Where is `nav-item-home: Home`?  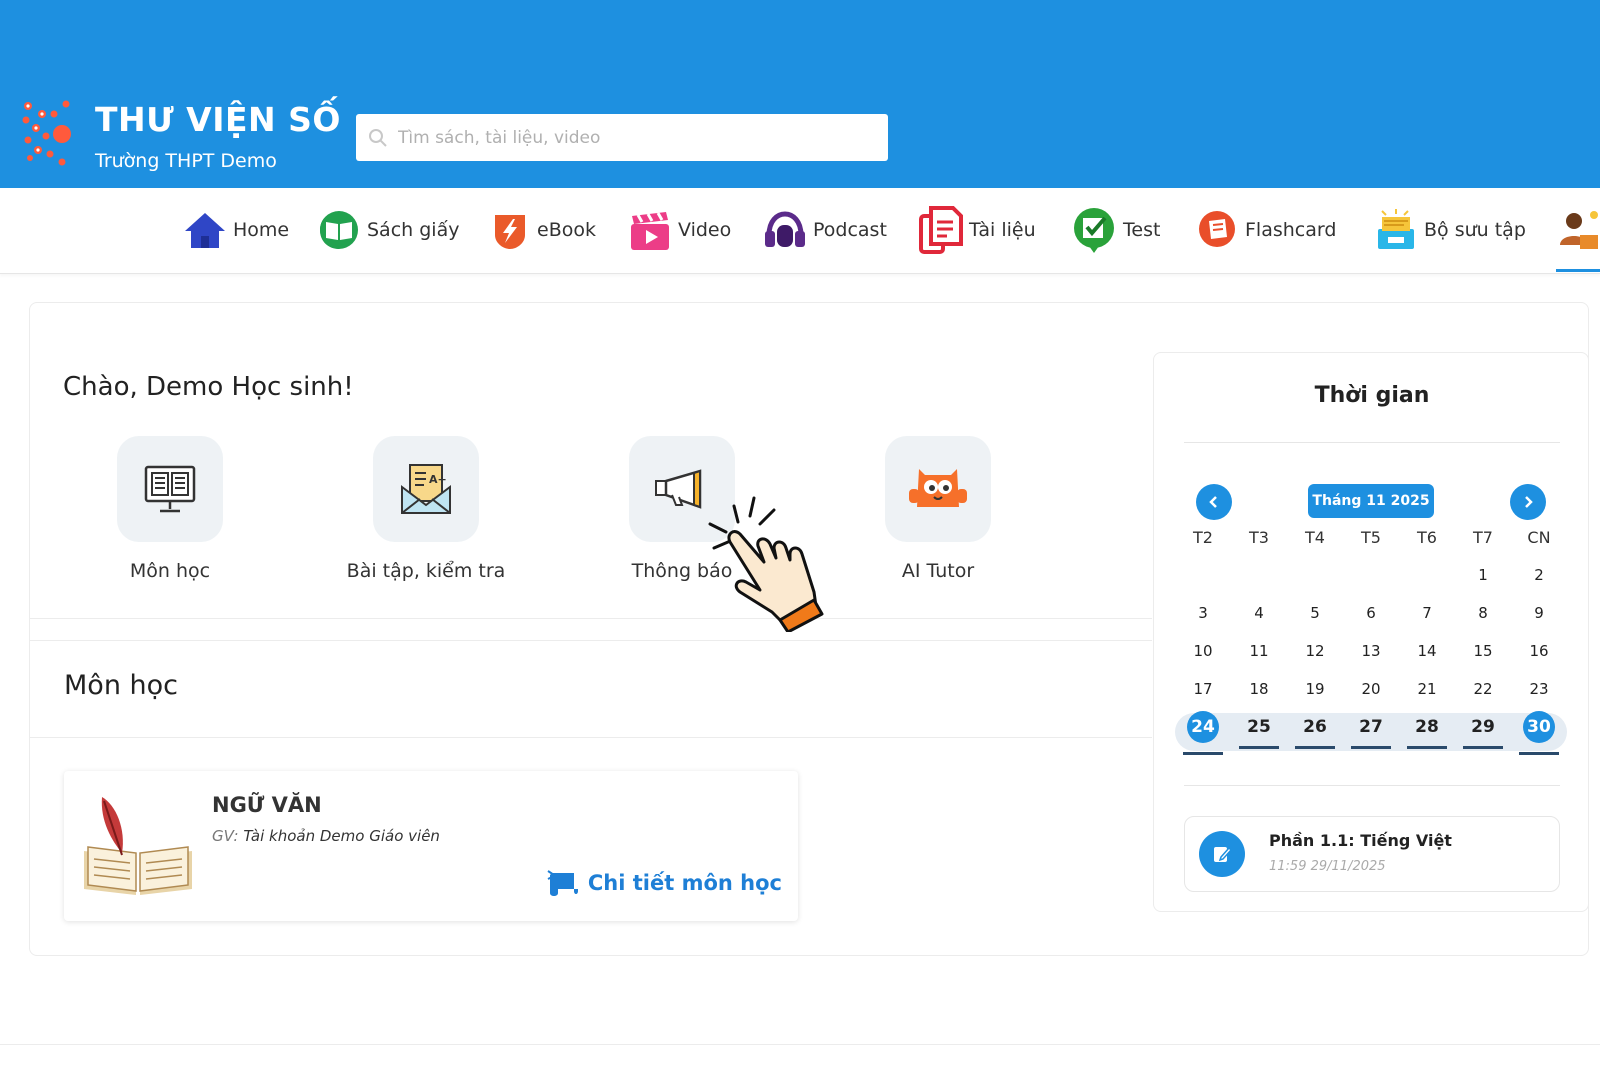
nav-item-home: Home is located at coordinates (236, 230).